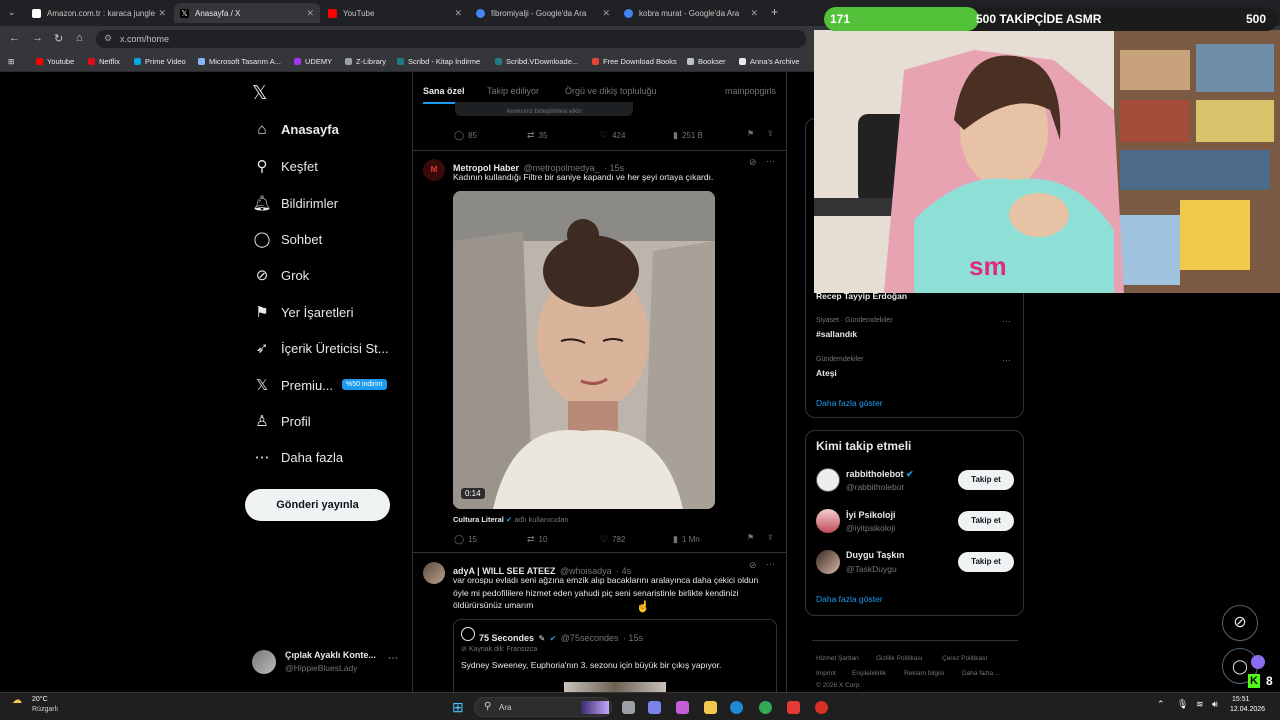  I want to click on suggestion-name: İyi Psikoloji, so click(871, 515).